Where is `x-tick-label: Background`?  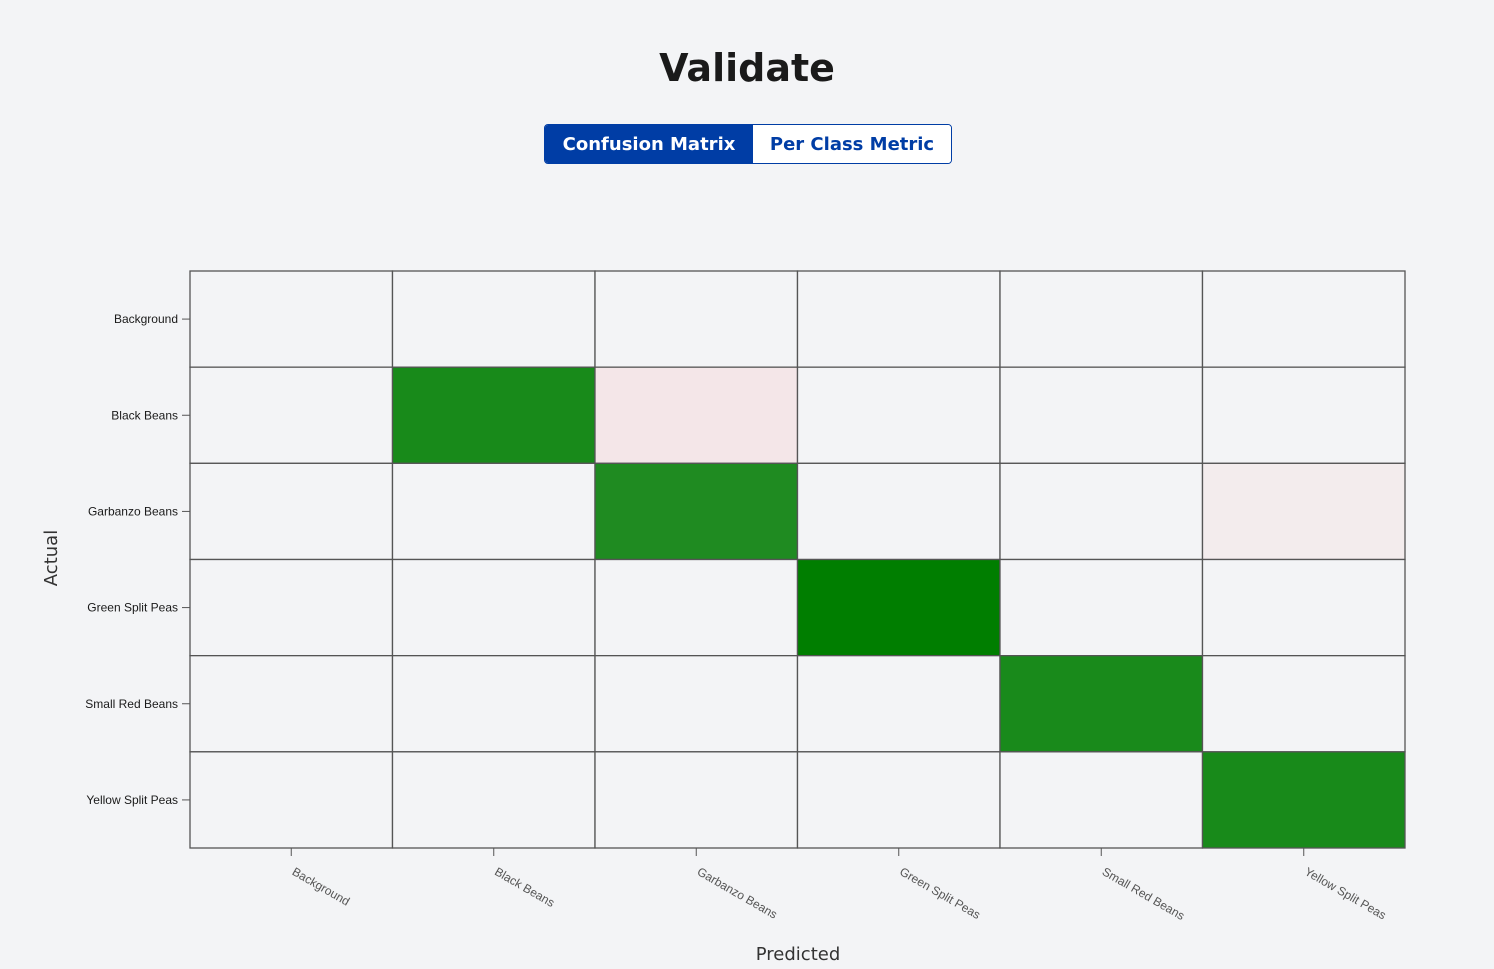 x-tick-label: Background is located at coordinates (321, 886).